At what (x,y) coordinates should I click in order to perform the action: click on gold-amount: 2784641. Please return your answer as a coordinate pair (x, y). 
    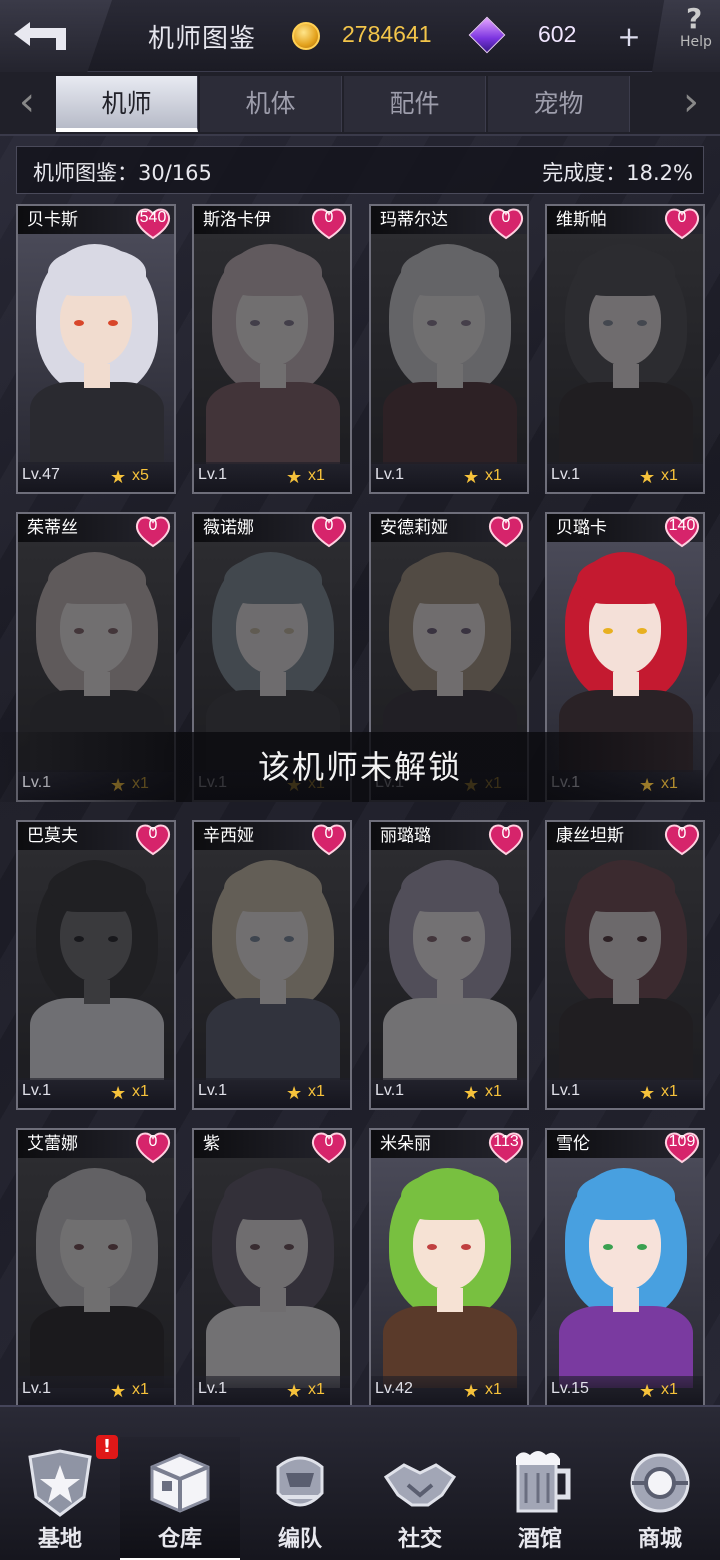
    Looking at the image, I should click on (387, 34).